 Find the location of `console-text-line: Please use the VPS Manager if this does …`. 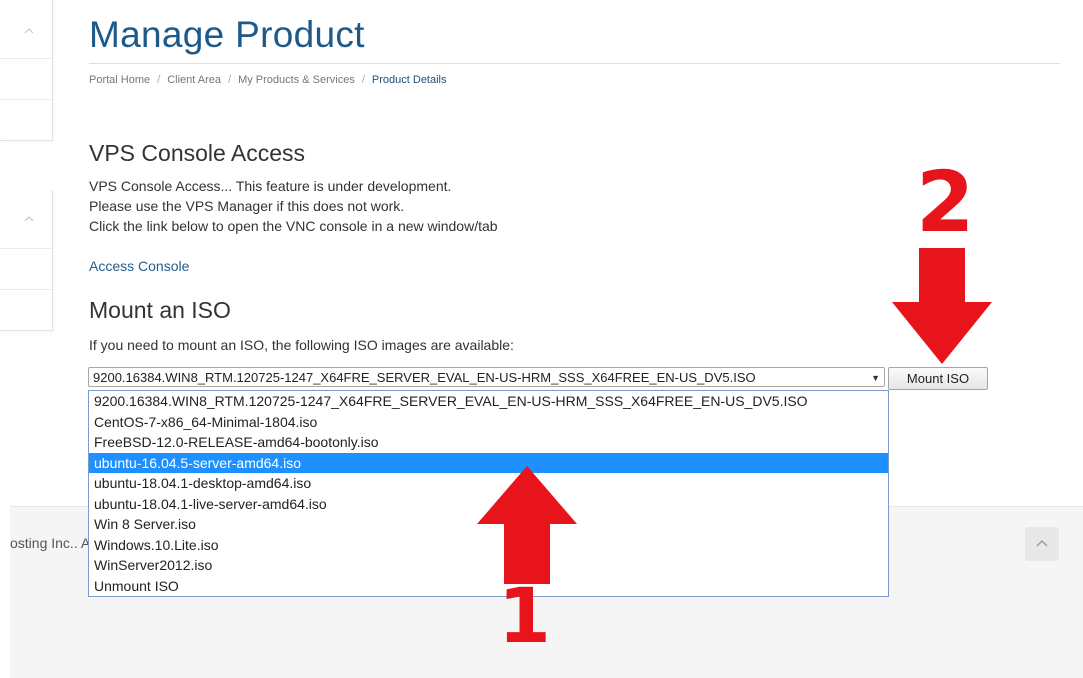

console-text-line: Please use the VPS Manager if this does … is located at coordinates (247, 206).